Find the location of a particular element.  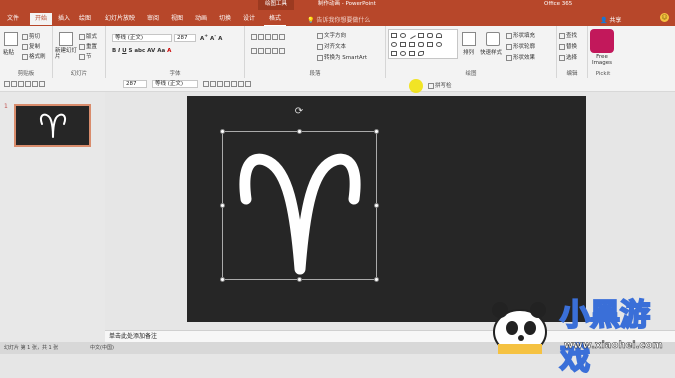

section-label: 节 is located at coordinates (89, 57).